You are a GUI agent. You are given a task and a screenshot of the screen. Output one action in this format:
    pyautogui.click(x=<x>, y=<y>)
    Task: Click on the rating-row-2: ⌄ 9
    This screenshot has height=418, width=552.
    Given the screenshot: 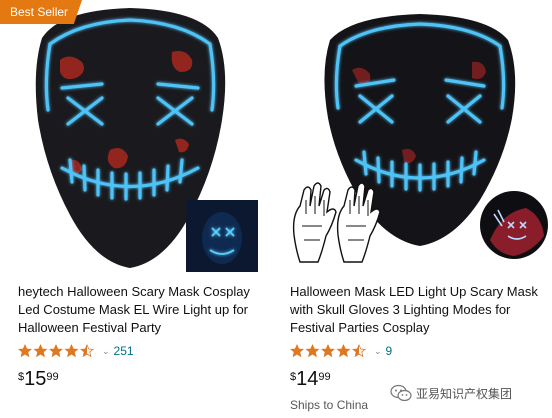 What is the action you would take?
    pyautogui.click(x=341, y=351)
    